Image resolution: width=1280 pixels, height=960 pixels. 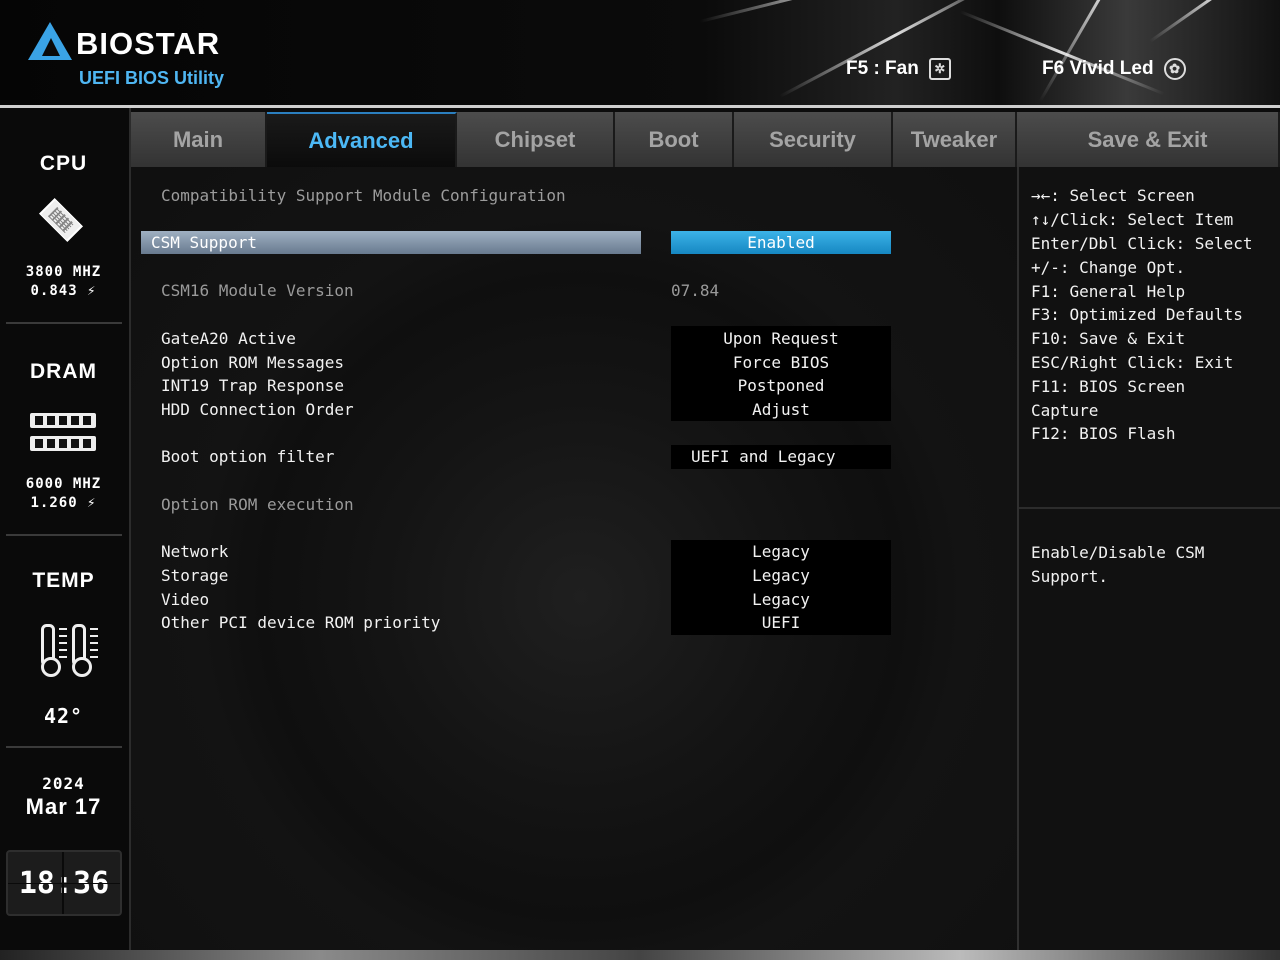 What do you see at coordinates (63, 163) in the screenshot?
I see `cpu-label: CPU` at bounding box center [63, 163].